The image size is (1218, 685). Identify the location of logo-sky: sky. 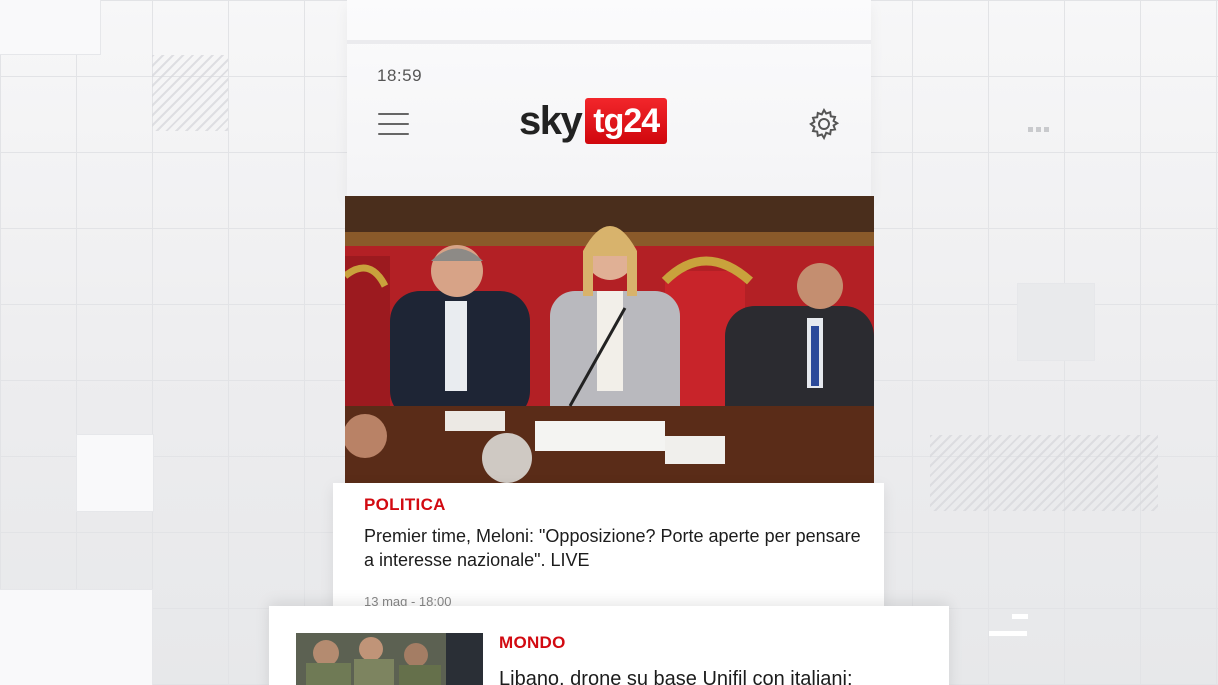
(551, 120).